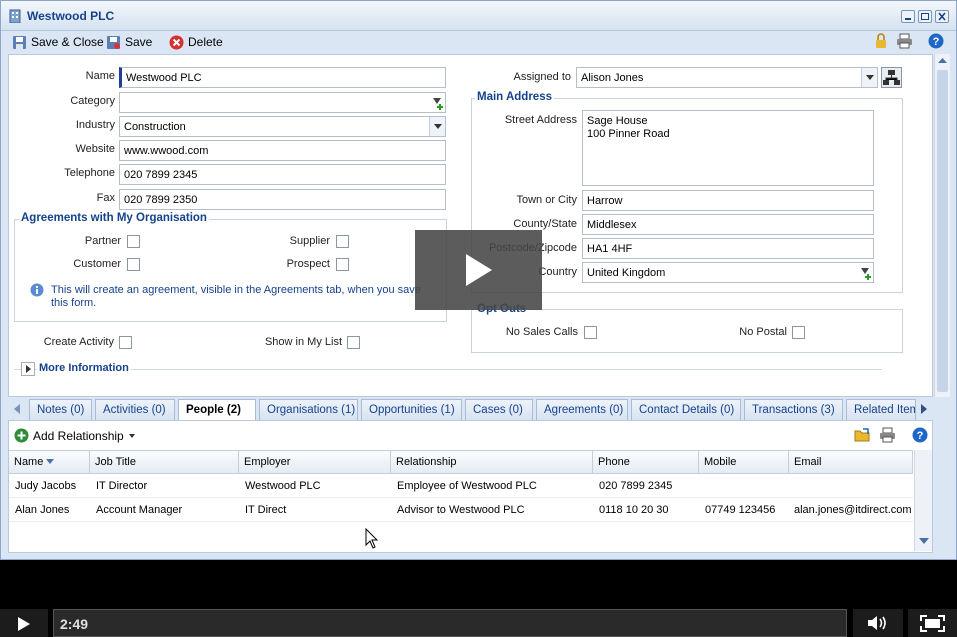 The width and height of the screenshot is (957, 637). I want to click on tab-contact-details: Contact Details (0), so click(686, 409).